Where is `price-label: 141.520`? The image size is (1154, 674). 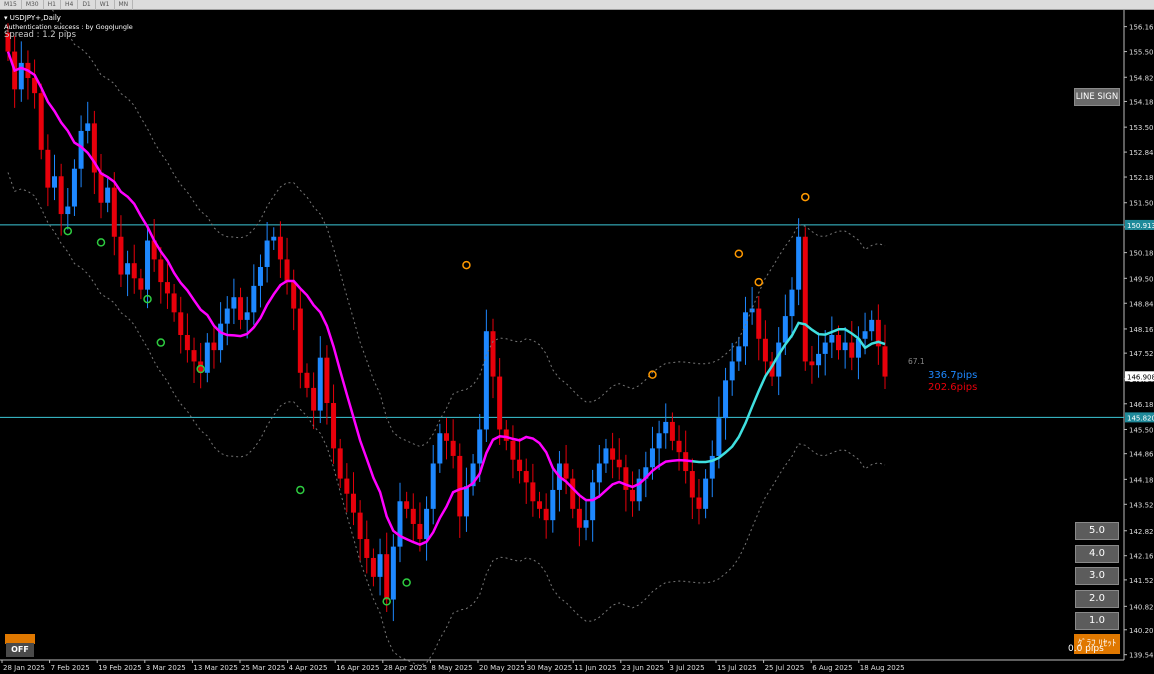
price-label: 141.520 is located at coordinates (1141, 581).